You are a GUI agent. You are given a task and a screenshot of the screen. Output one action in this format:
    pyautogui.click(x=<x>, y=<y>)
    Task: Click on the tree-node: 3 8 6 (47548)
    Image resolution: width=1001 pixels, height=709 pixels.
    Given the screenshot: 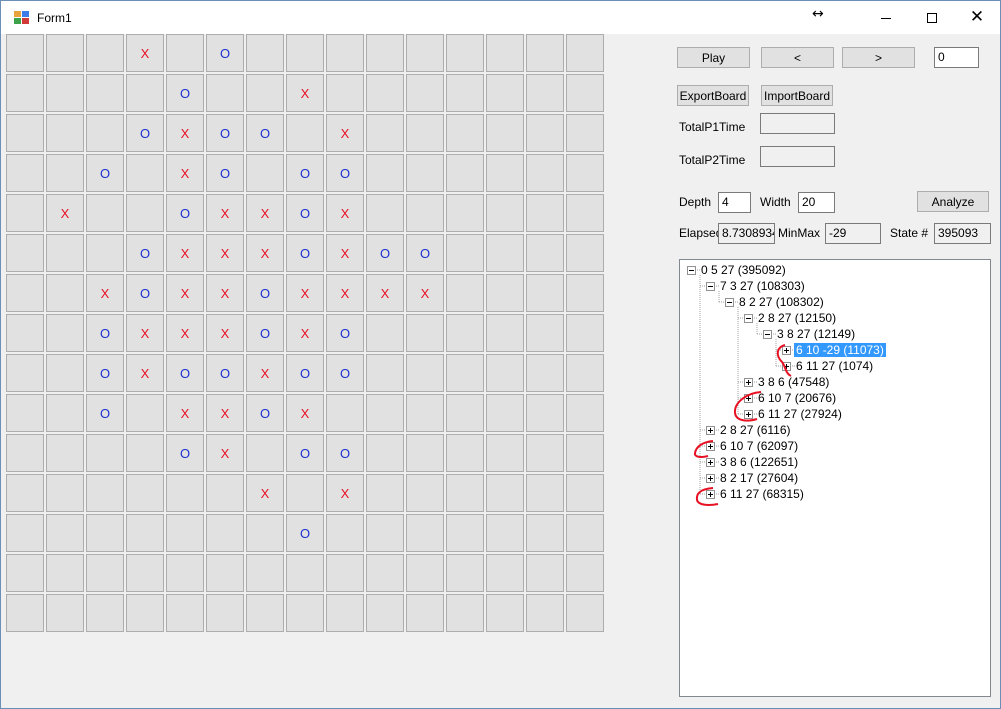 What is the action you would take?
    pyautogui.click(x=787, y=382)
    